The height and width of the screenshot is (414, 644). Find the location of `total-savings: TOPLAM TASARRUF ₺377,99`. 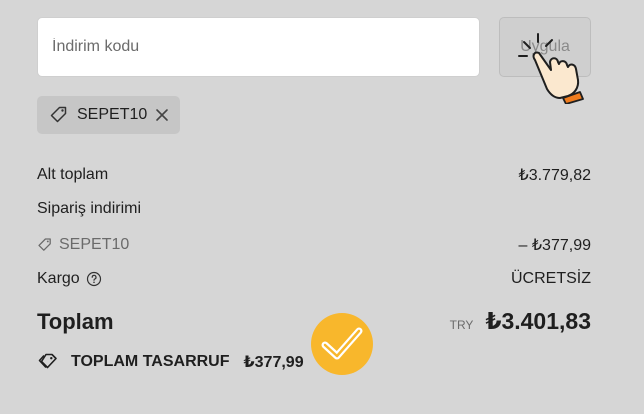

total-savings: TOPLAM TASARRUF ₺377,99 is located at coordinates (170, 362).